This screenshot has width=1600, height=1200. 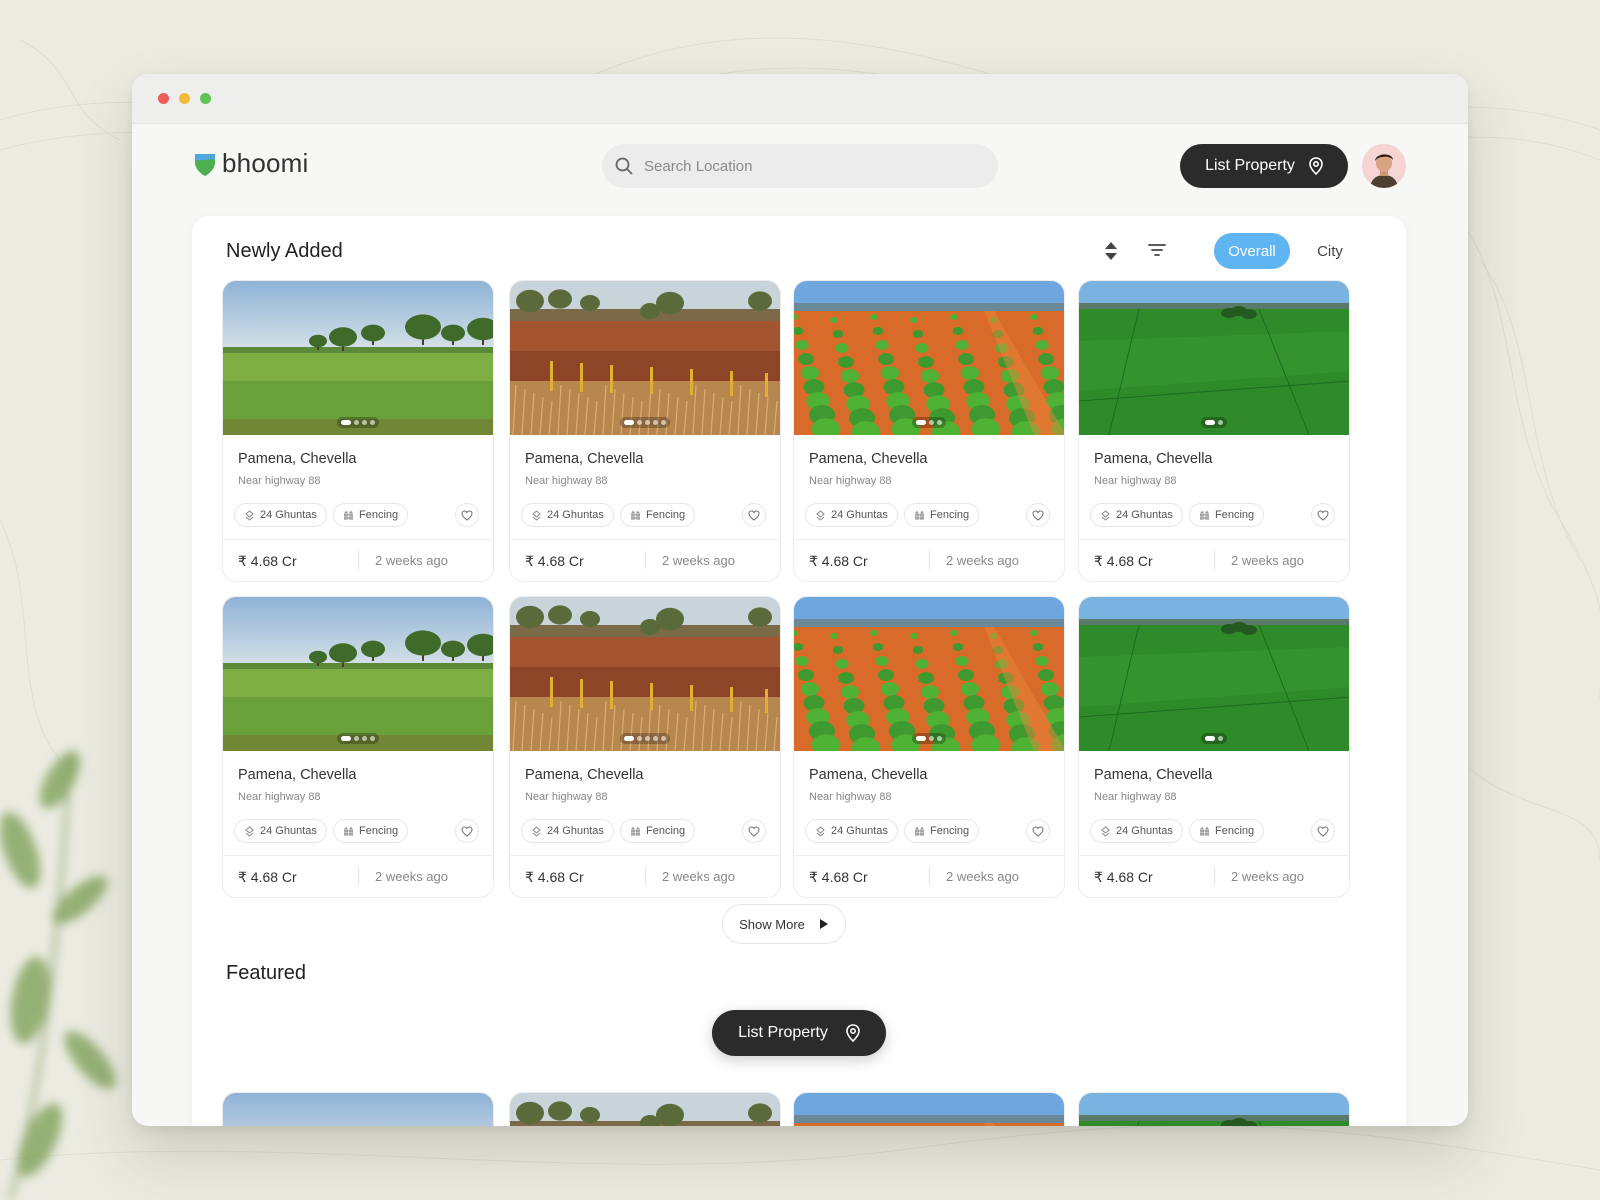 I want to click on filter-icon, so click(x=1157, y=250).